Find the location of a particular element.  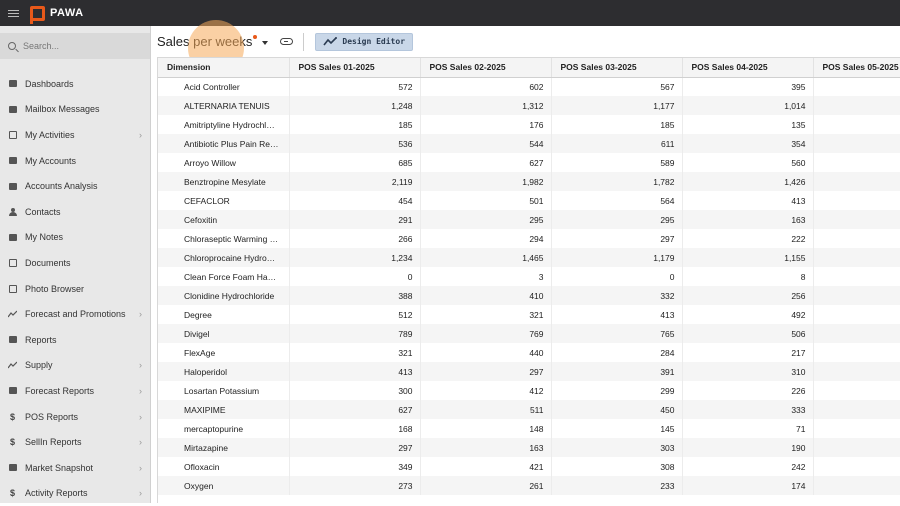

table-row: MAXIPIME627511450333 is located at coordinates (529, 409).